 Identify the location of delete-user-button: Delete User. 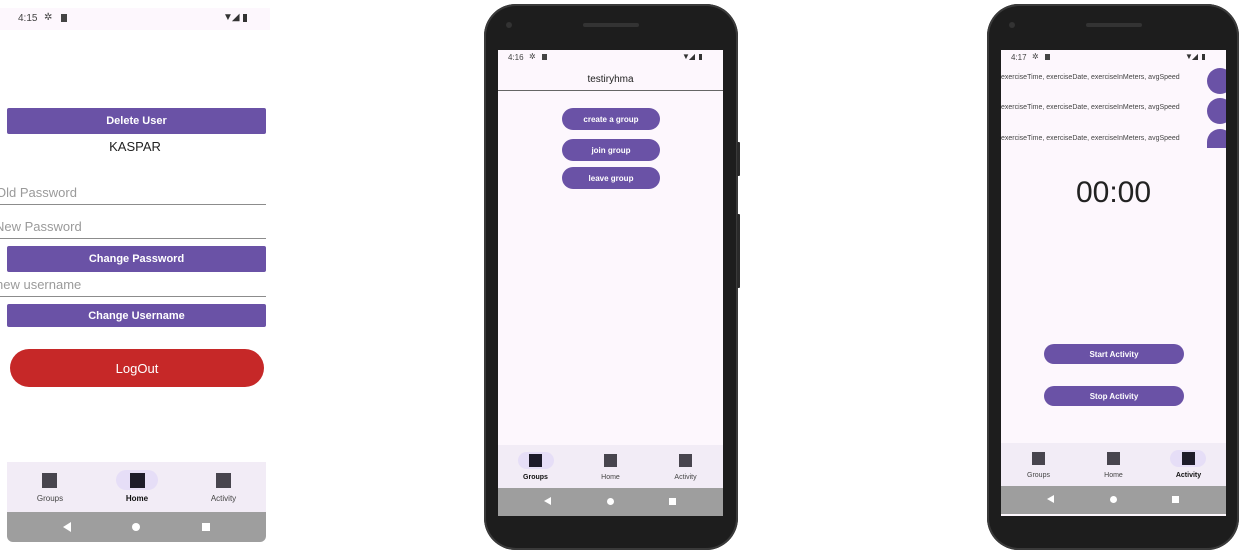
(136, 121).